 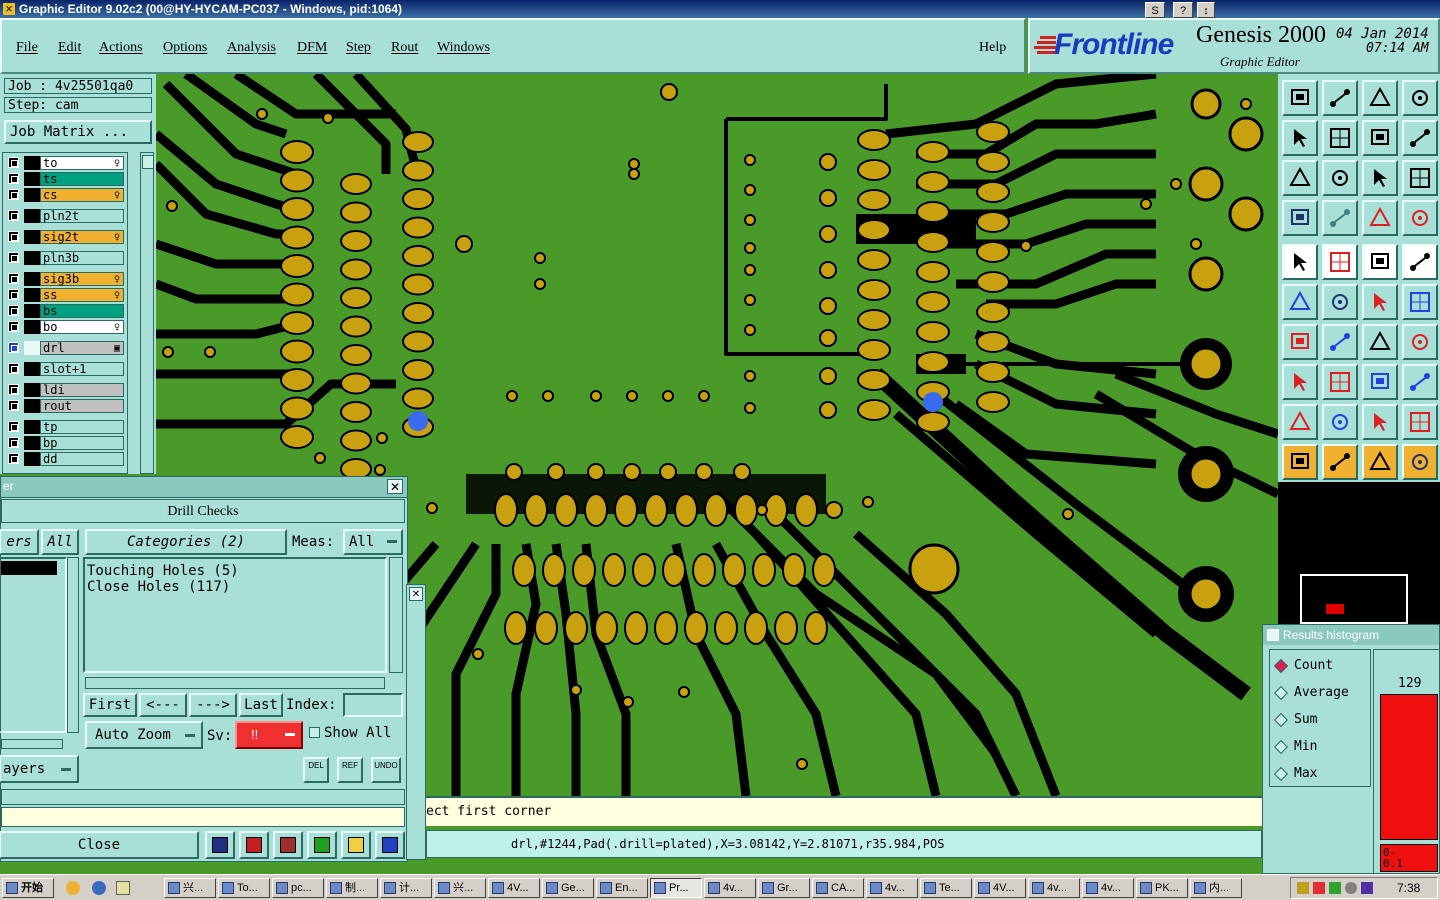 I want to click on bracket-tool-button, so click(x=1420, y=342).